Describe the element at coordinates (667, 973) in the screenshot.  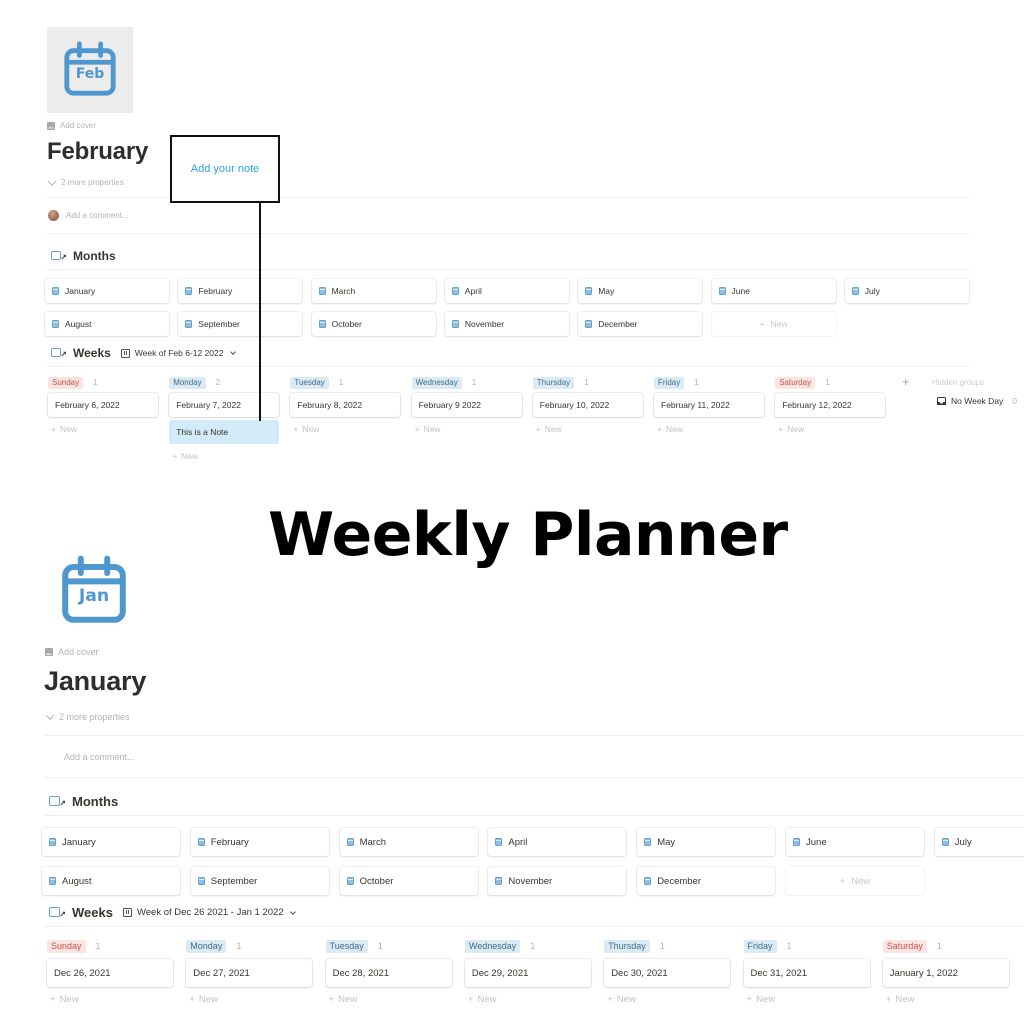
I see `day-card: Dec 30, 2021` at that location.